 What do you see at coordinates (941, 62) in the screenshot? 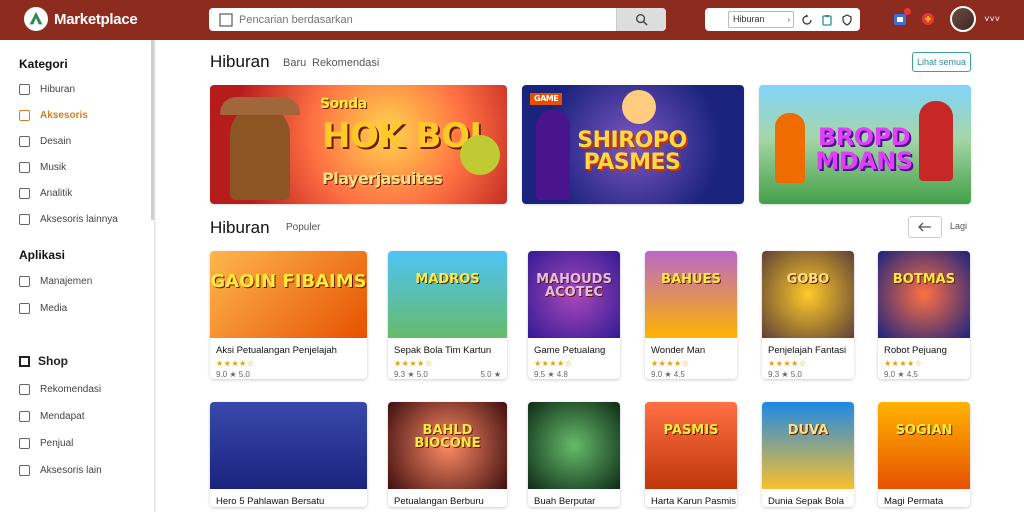
I see `see-all-button: Lihat semua` at bounding box center [941, 62].